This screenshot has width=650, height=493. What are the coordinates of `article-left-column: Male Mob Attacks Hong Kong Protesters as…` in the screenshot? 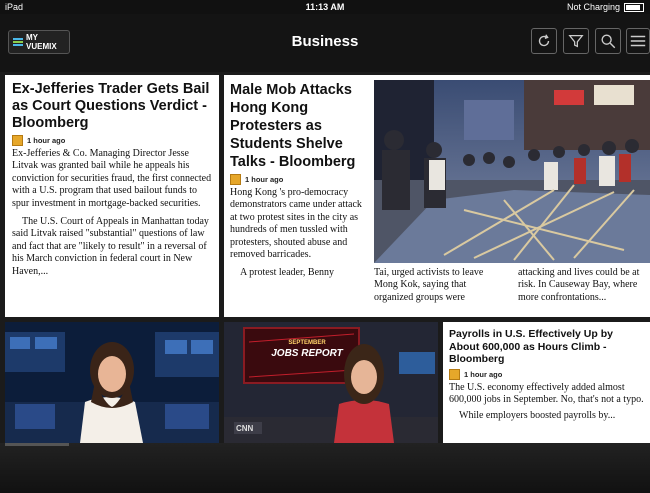 It's located at (300, 180).